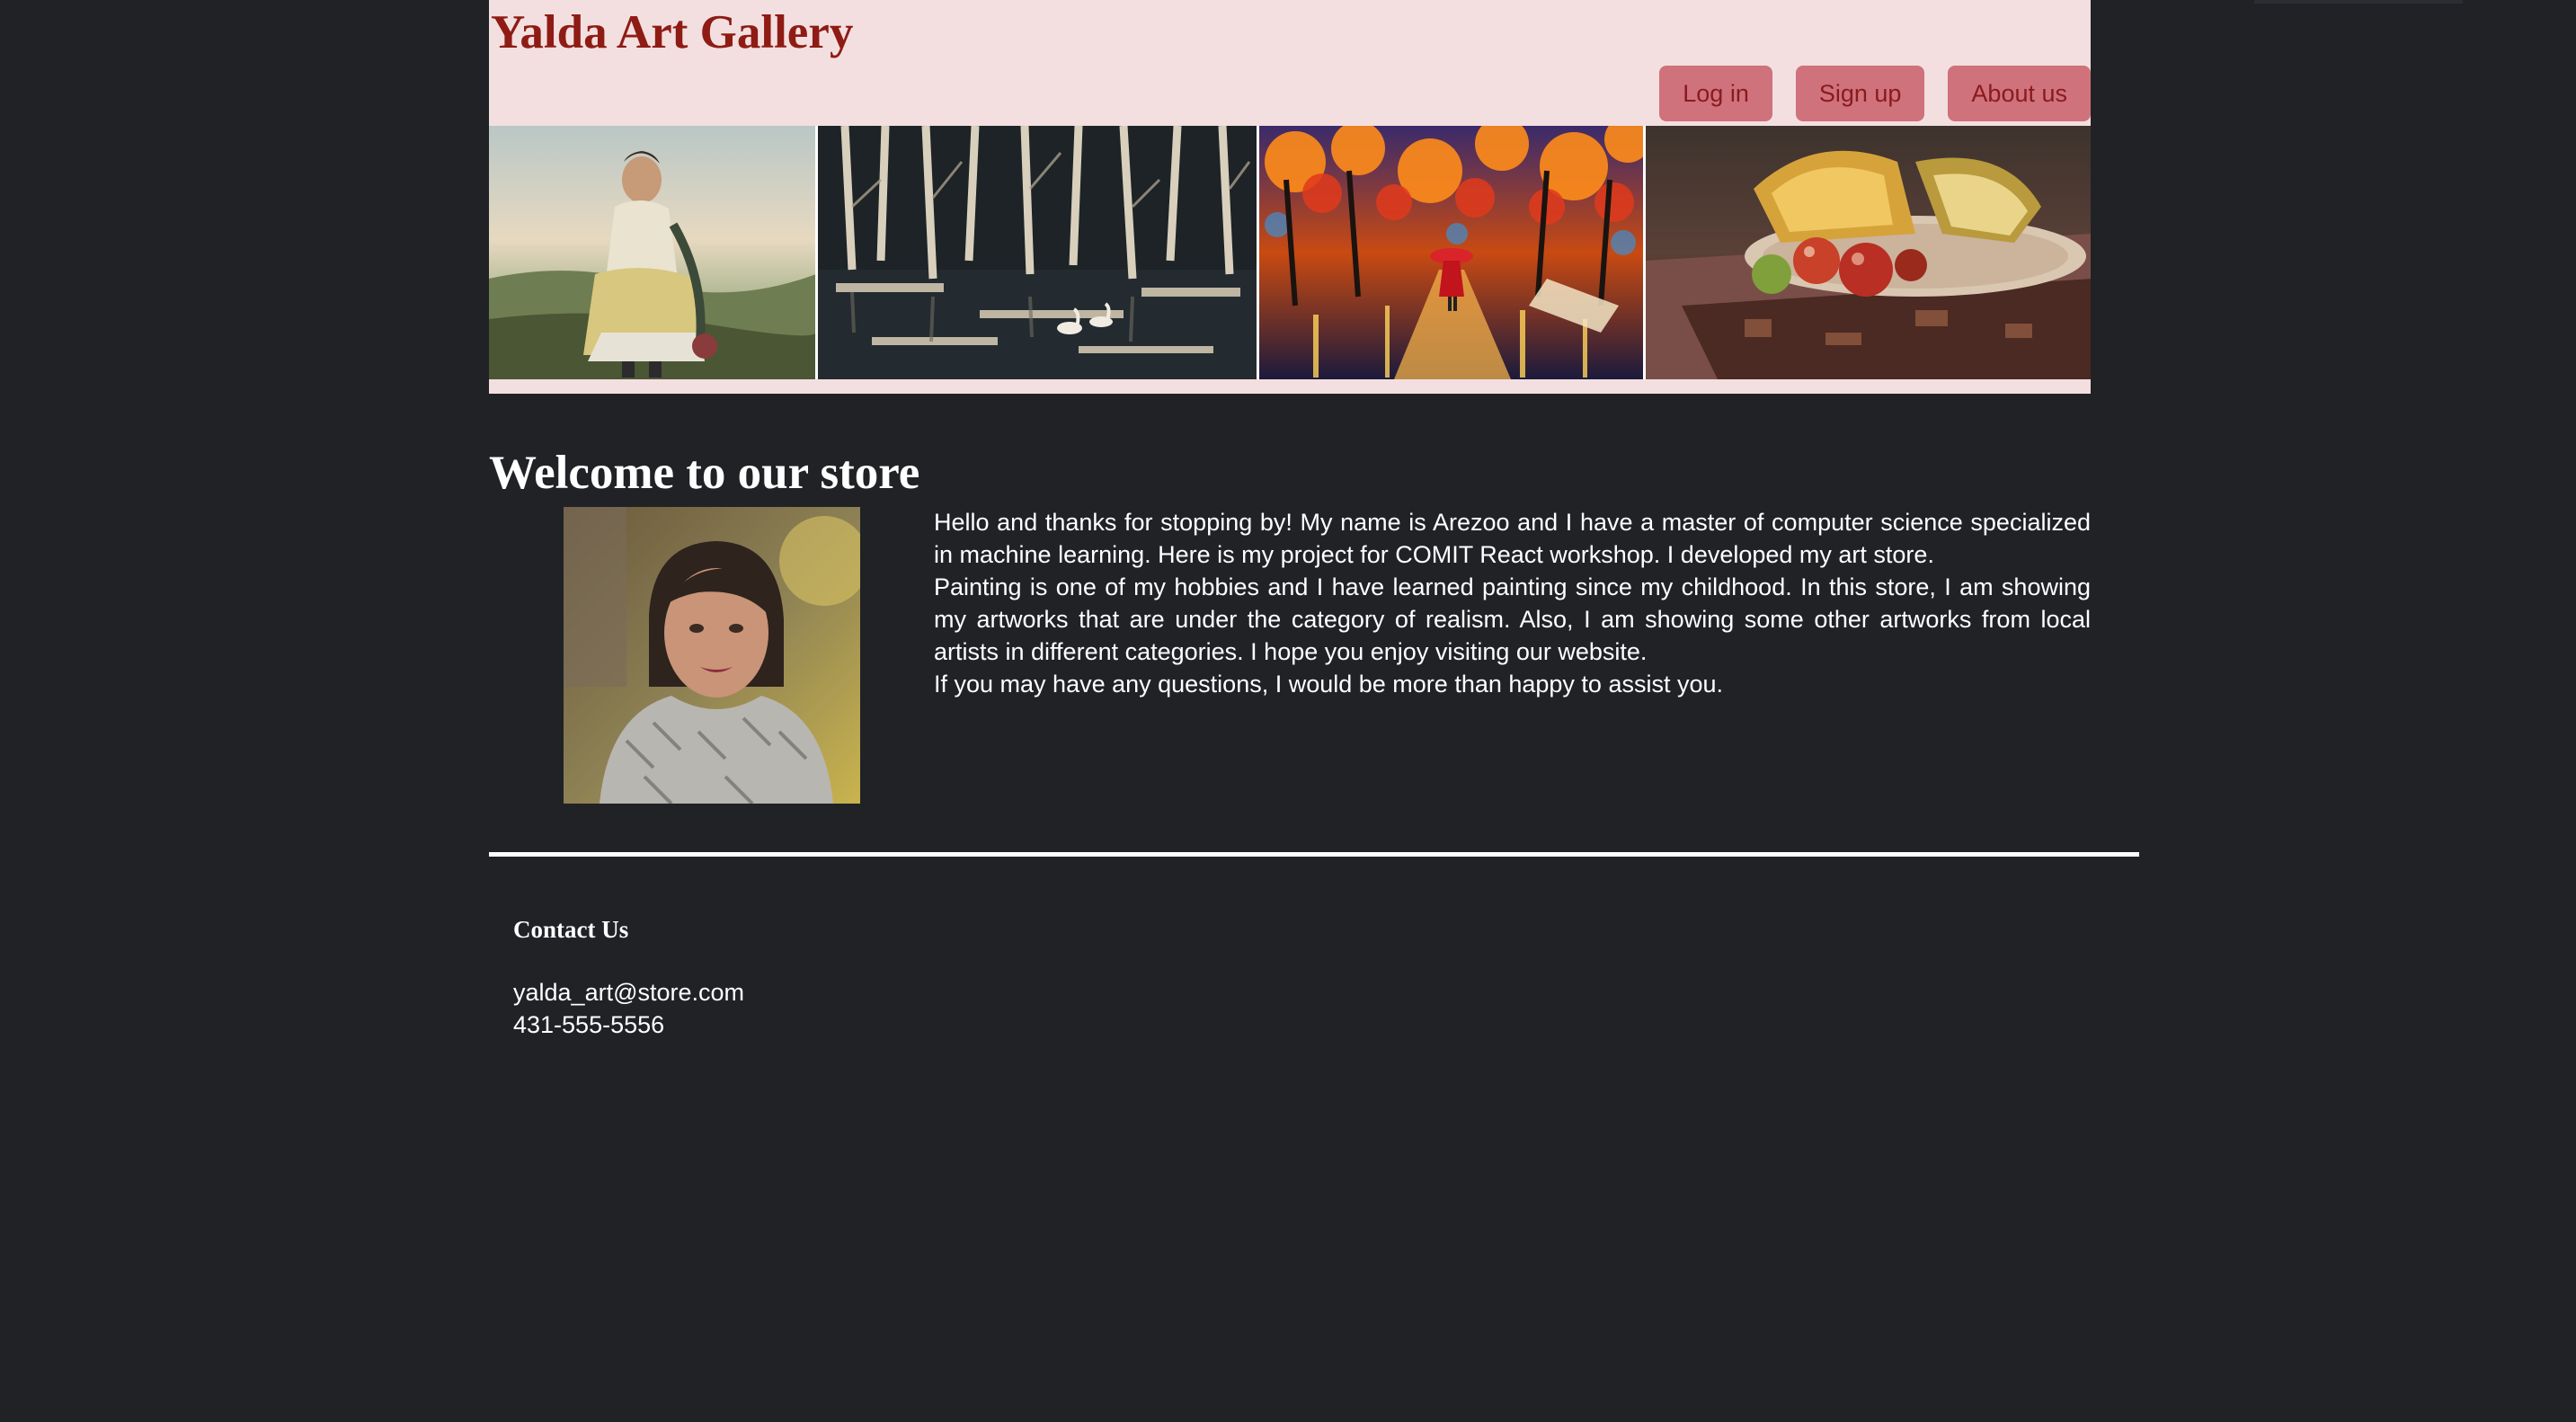 The height and width of the screenshot is (1422, 2576). Describe the element at coordinates (1314, 855) in the screenshot. I see `section-divider` at that location.